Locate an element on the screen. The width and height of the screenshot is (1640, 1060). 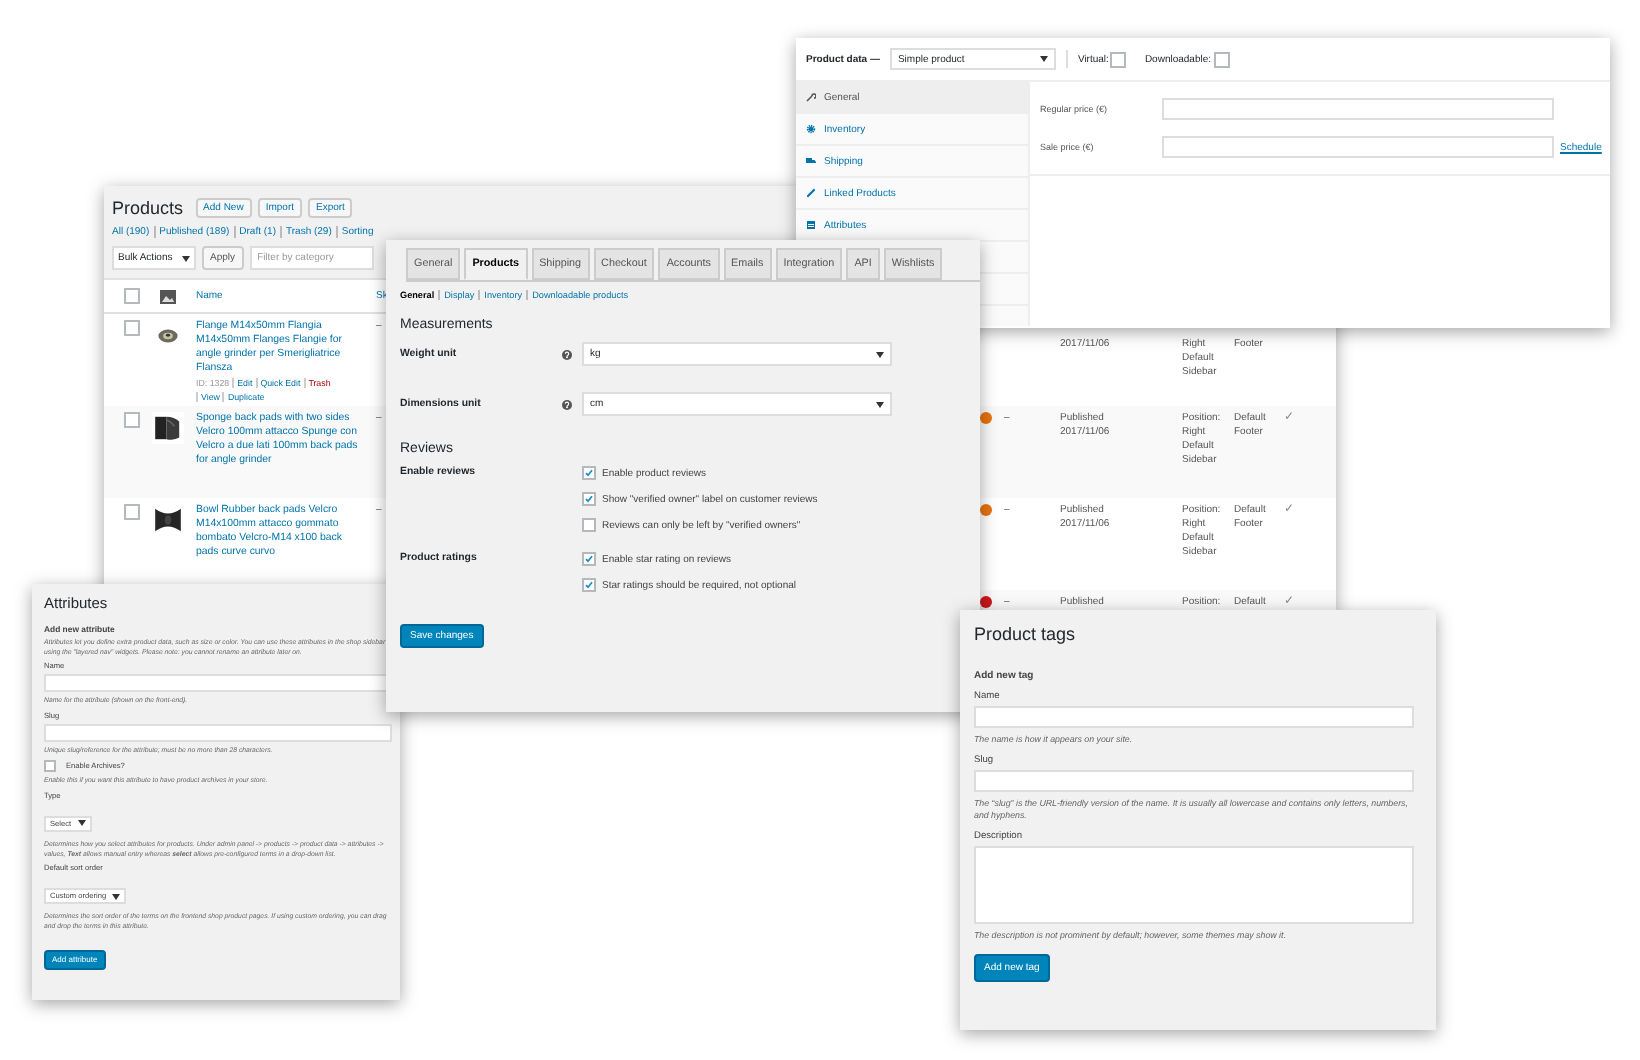
truck-icon is located at coordinates (811, 161).